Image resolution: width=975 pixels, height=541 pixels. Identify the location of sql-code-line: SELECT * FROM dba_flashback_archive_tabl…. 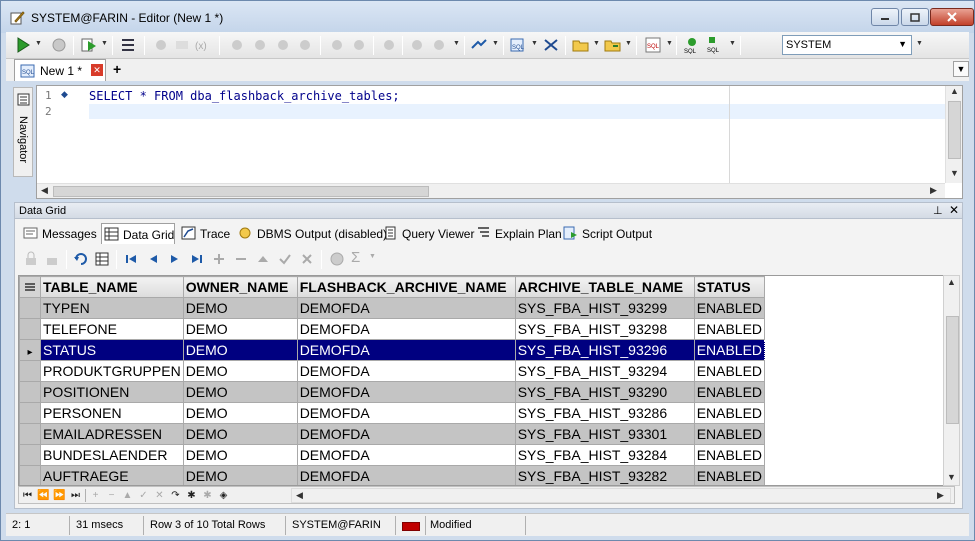
(244, 96).